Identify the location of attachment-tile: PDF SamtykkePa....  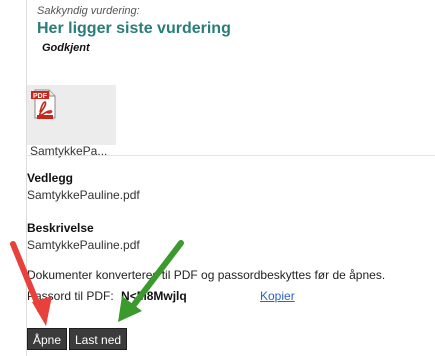
(71, 121).